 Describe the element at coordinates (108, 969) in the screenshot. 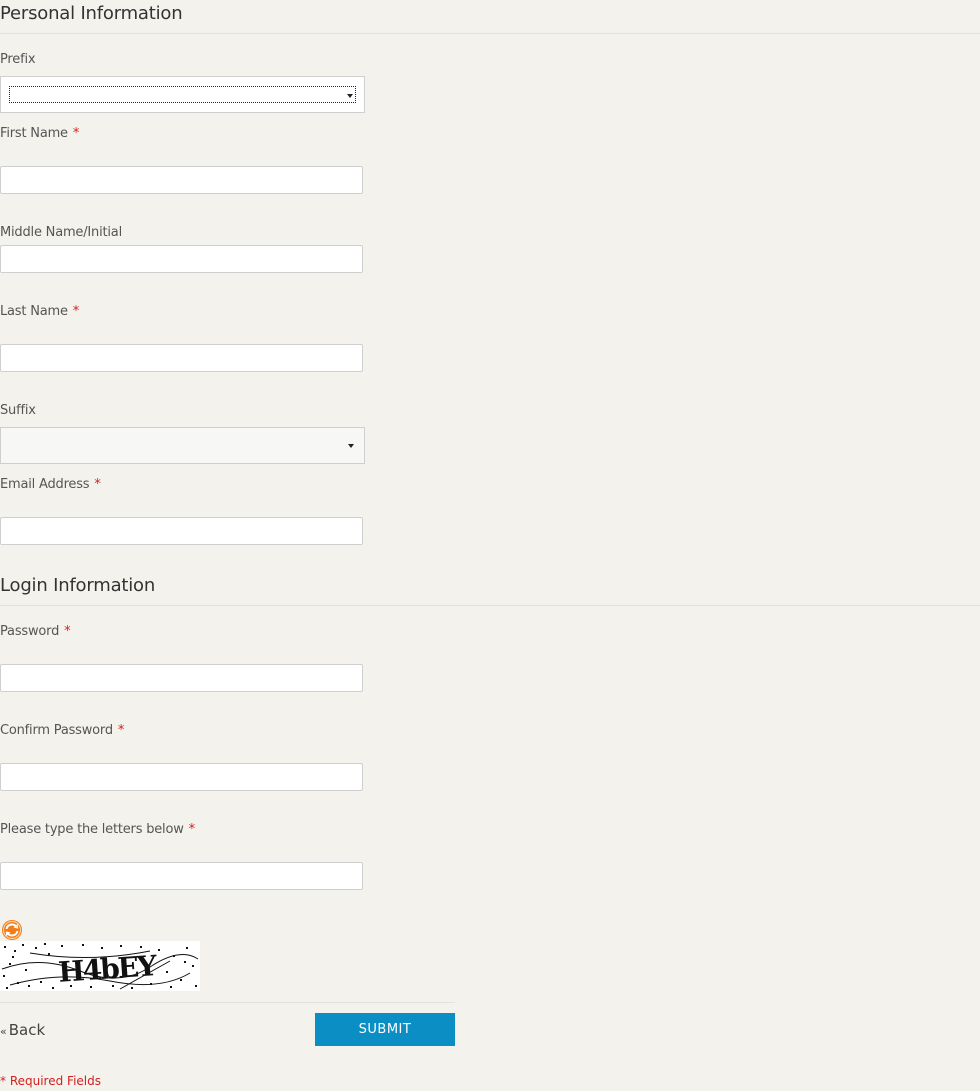

I see `captcha-text: H4bEY` at that location.